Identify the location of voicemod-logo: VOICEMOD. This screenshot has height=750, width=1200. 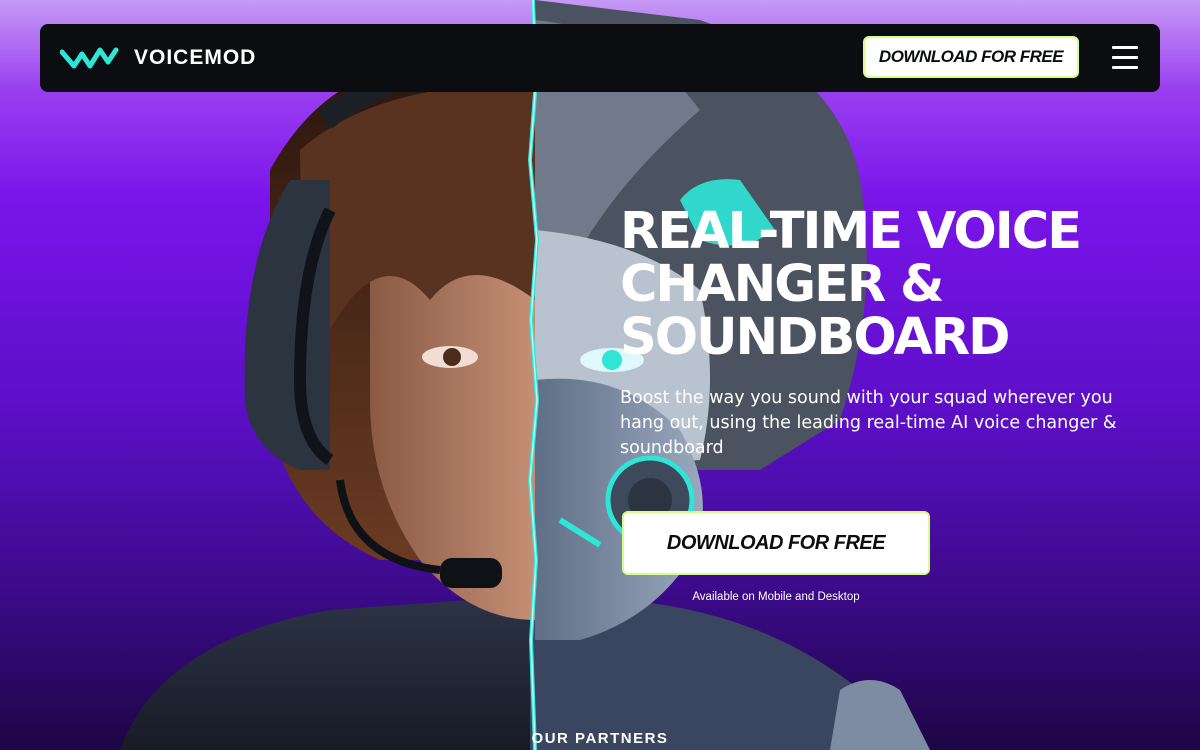
(158, 58).